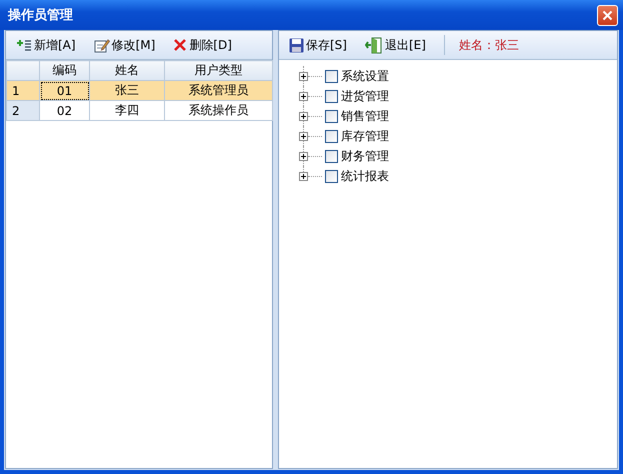  What do you see at coordinates (46, 45) in the screenshot?
I see `add-button: 新增[A]` at bounding box center [46, 45].